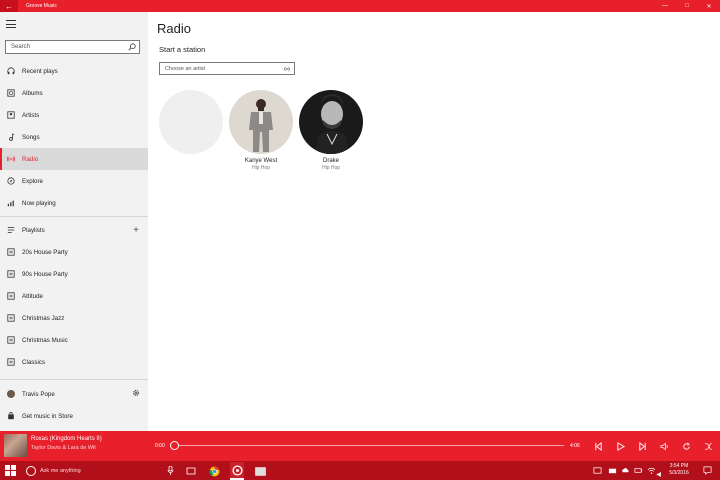 The height and width of the screenshot is (480, 720). Describe the element at coordinates (369, 445) in the screenshot. I see `progress-bar` at that location.